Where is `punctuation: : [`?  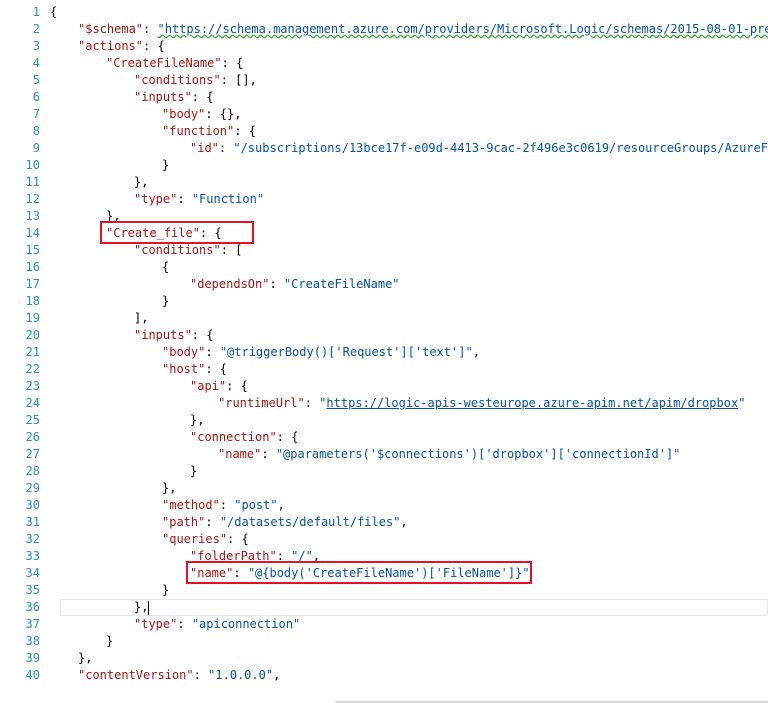
punctuation: : [ is located at coordinates (231, 250).